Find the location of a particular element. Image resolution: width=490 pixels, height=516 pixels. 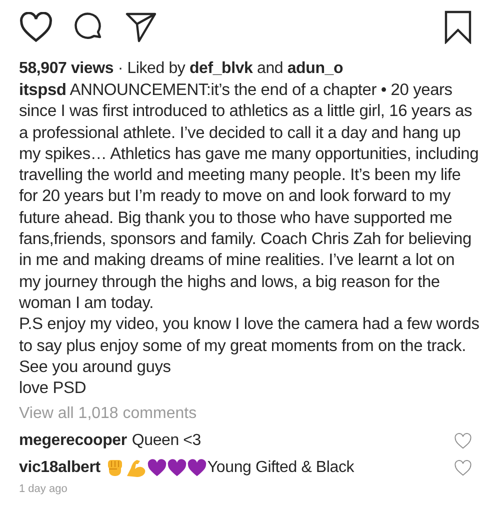

like-icon is located at coordinates (36, 27).